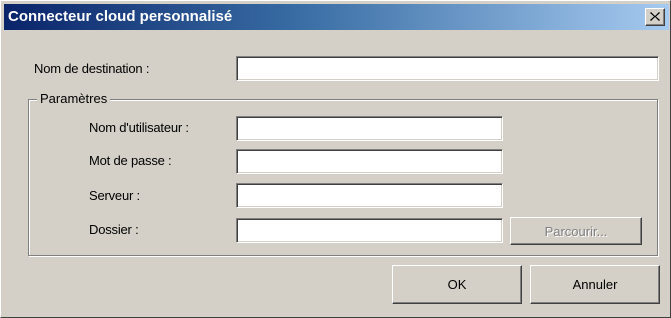 This screenshot has height=318, width=671. Describe the element at coordinates (92, 68) in the screenshot. I see `destination-name-label: Nom de destination :` at that location.